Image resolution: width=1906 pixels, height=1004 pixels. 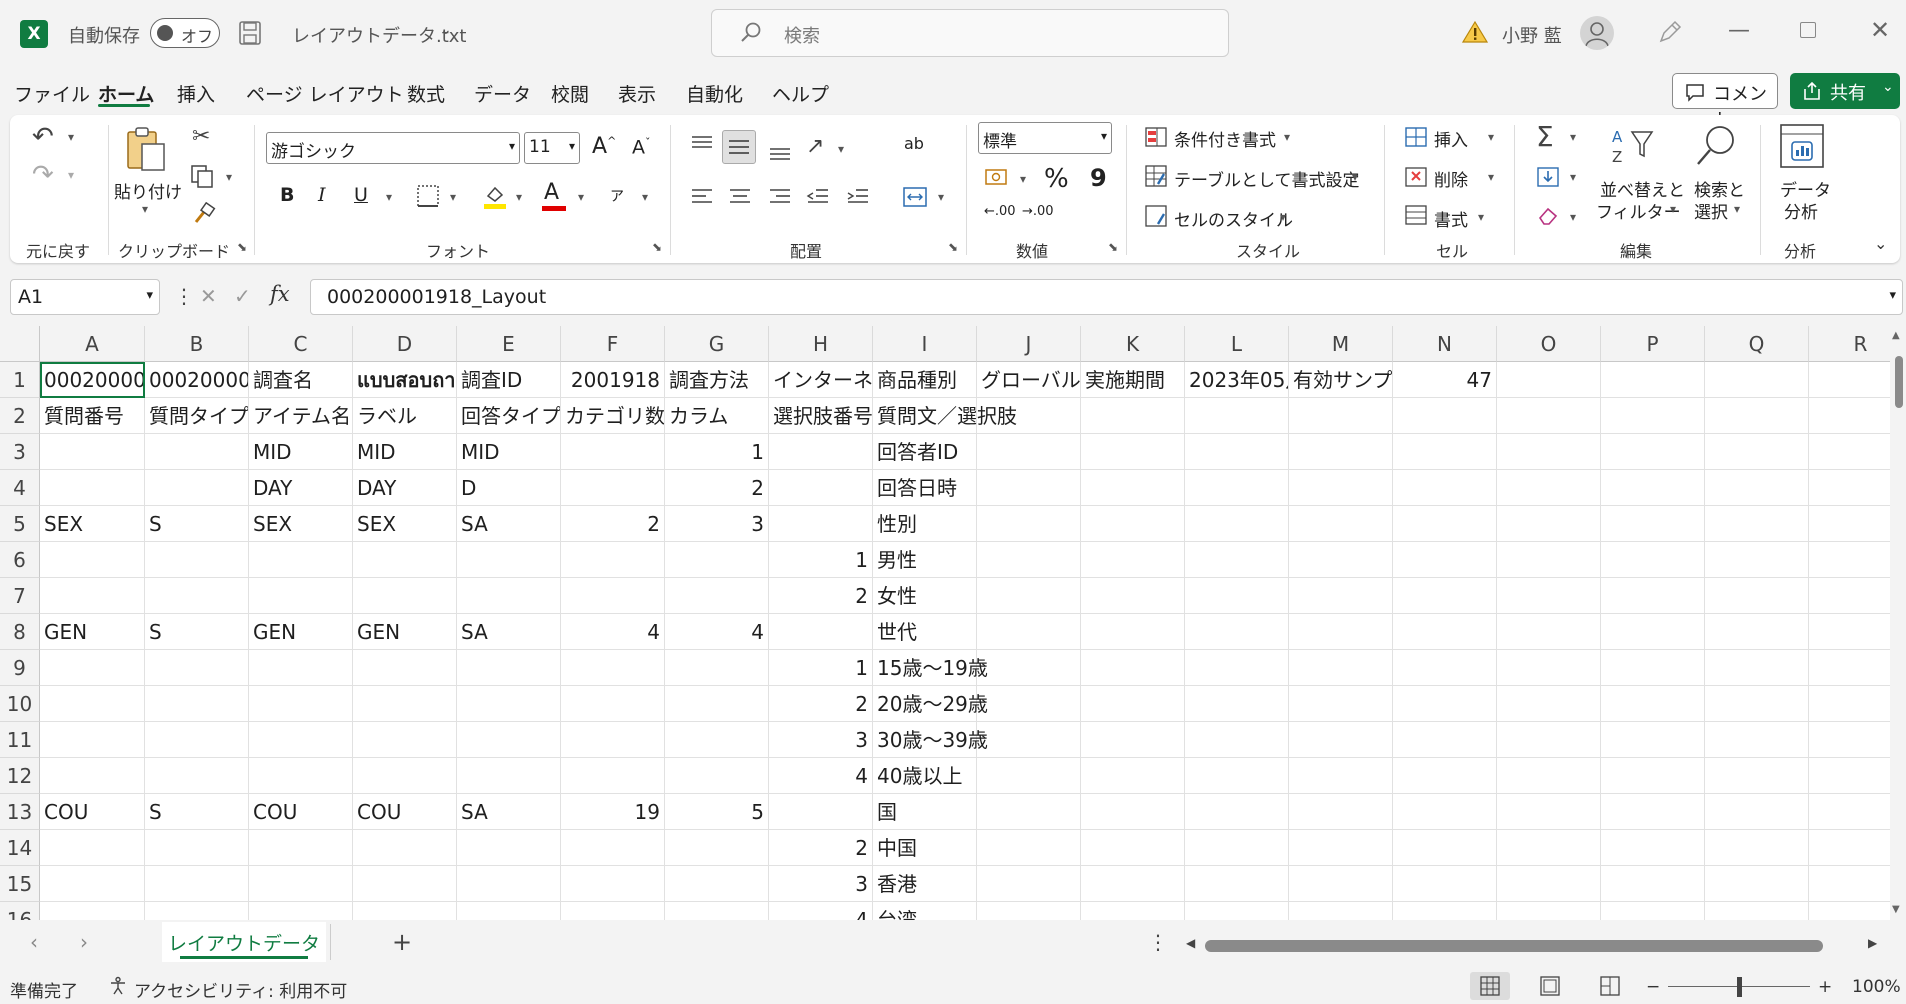 I want to click on row-header-12: 12, so click(x=20, y=776).